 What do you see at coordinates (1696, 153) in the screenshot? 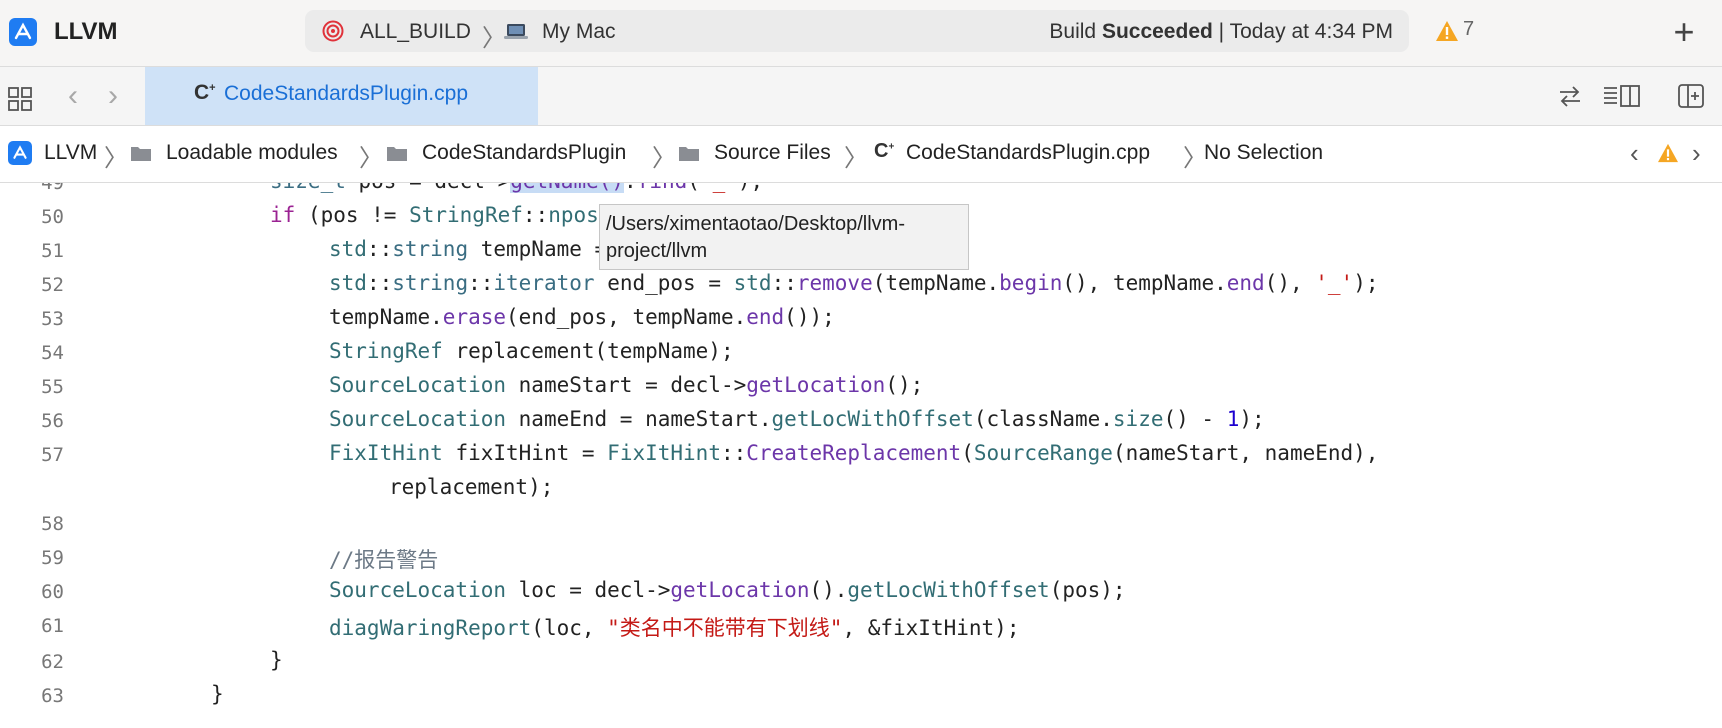
I see `next-issue-button: ›` at bounding box center [1696, 153].